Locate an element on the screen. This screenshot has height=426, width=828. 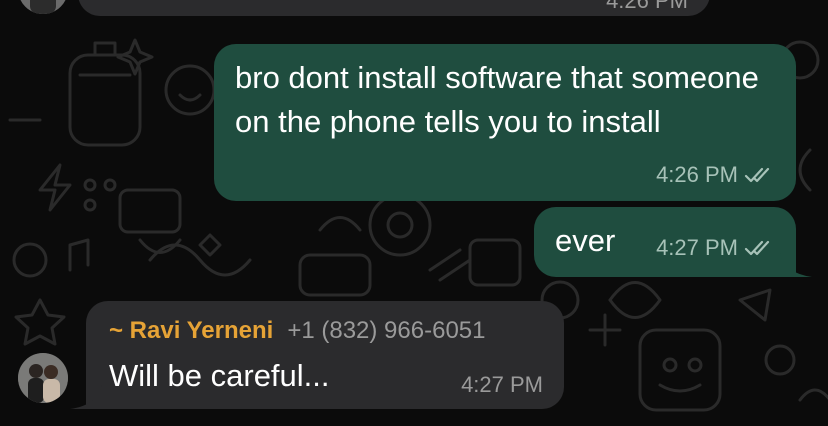
message-meta: 4:27 PM is located at coordinates (714, 248).